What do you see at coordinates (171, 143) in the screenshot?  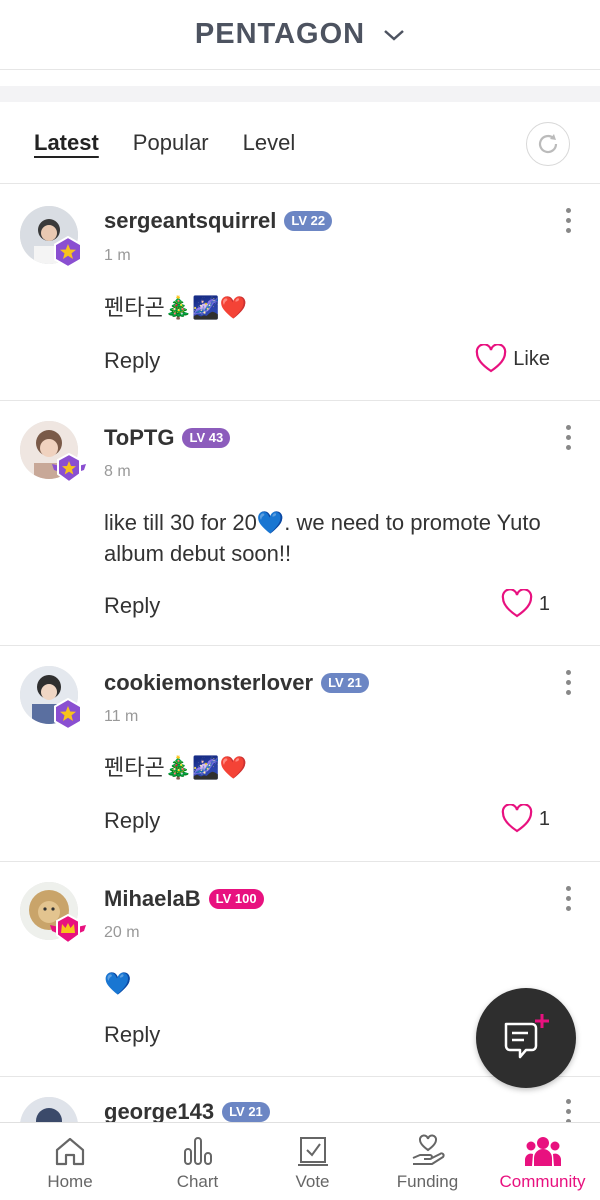 I see `tab-popular: Popular` at bounding box center [171, 143].